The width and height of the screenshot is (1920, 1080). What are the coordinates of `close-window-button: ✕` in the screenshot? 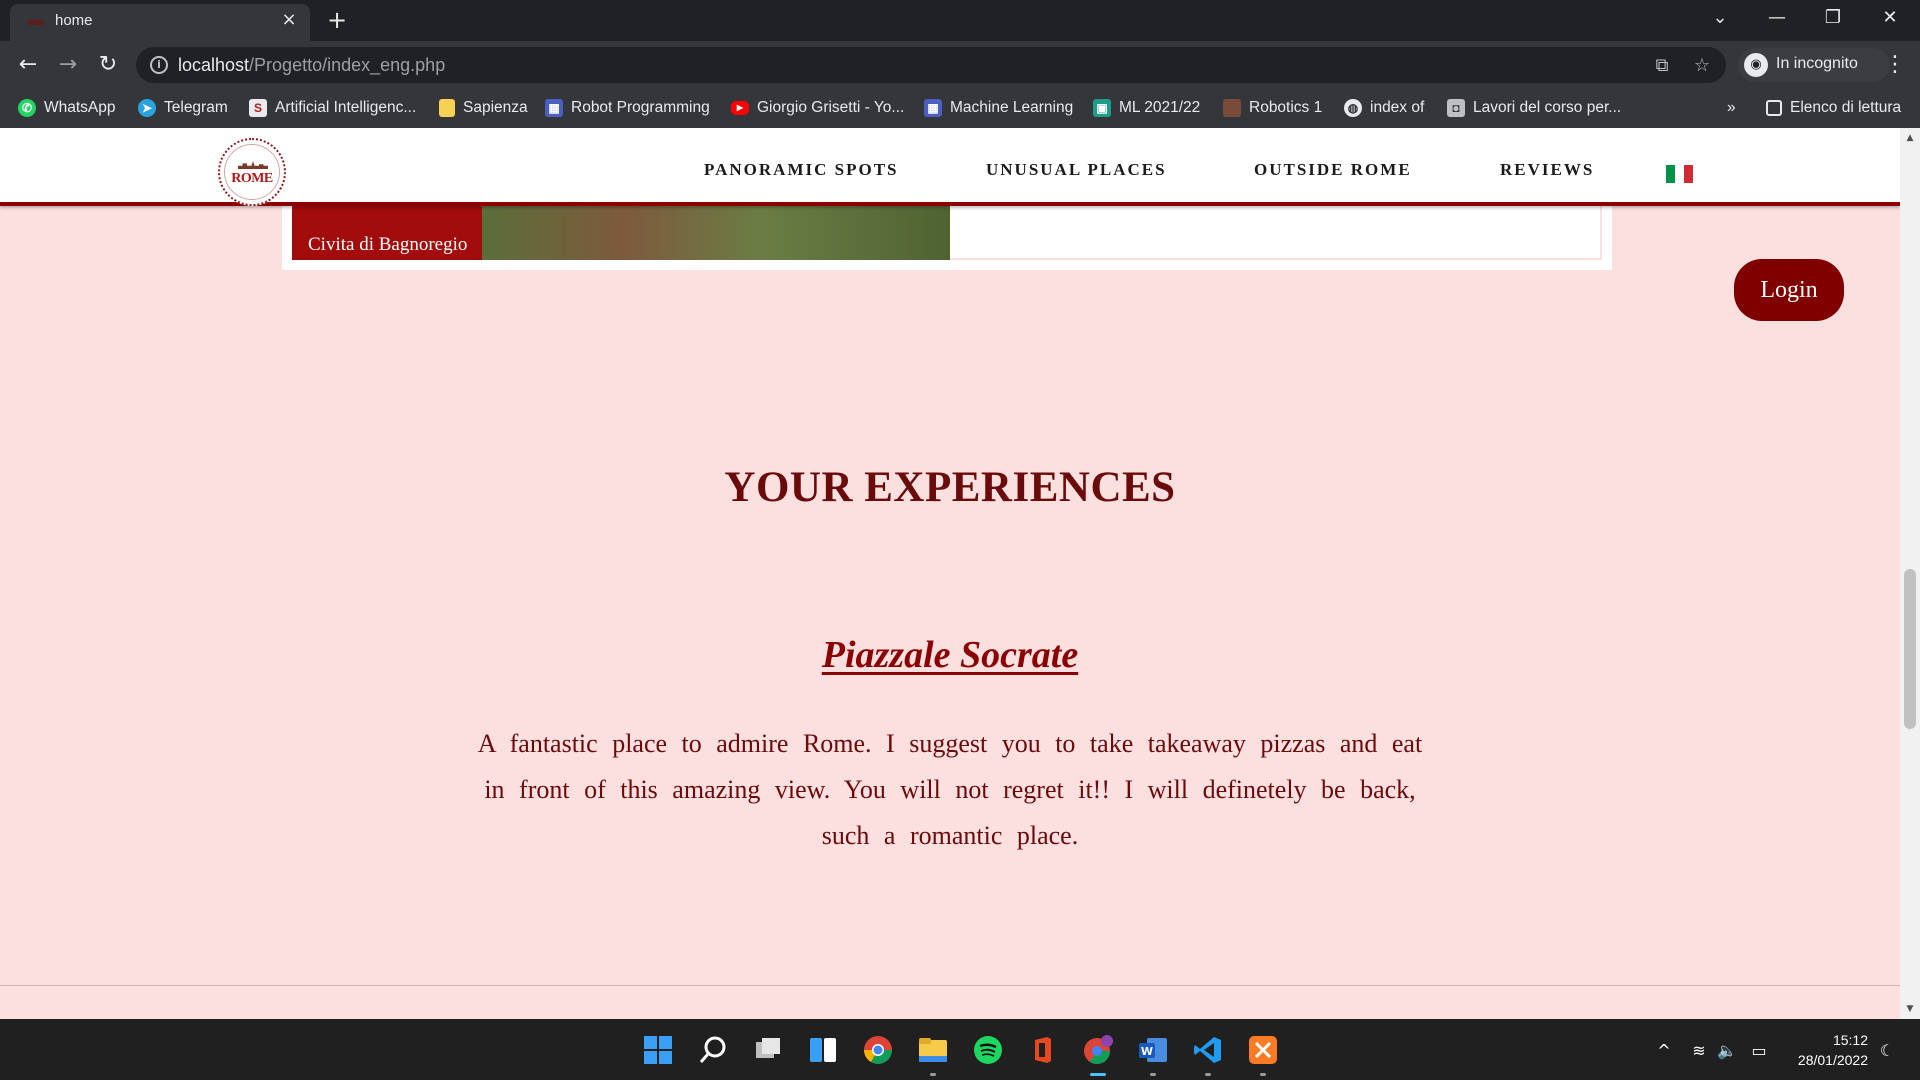 It's located at (1890, 20).